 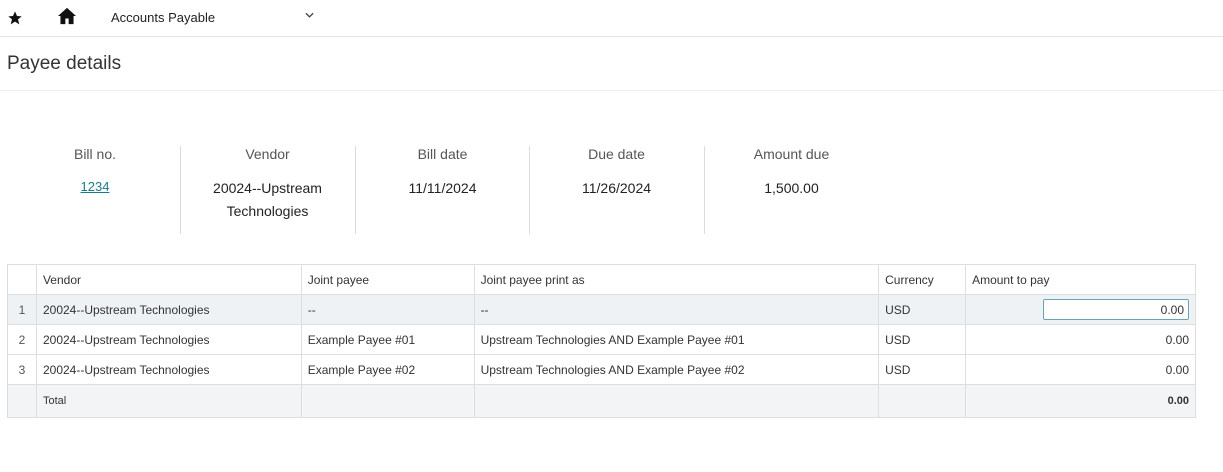 I want to click on amount-due-column: Amount due 1,500.00, so click(x=791, y=190).